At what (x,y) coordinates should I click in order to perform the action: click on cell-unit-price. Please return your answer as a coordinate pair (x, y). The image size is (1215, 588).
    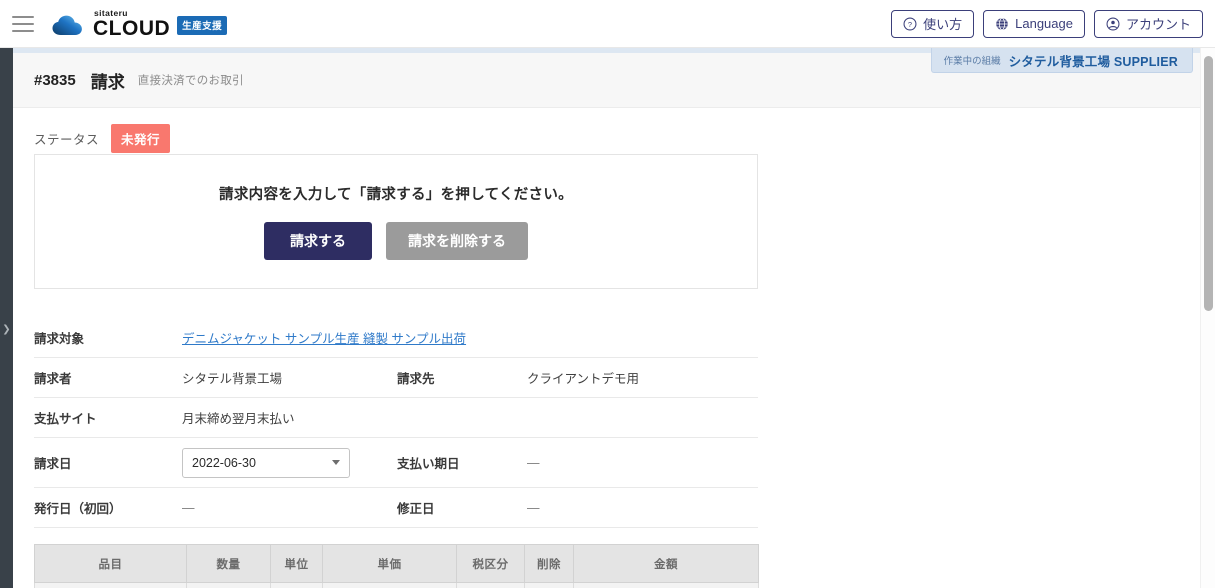
    Looking at the image, I should click on (389, 585).